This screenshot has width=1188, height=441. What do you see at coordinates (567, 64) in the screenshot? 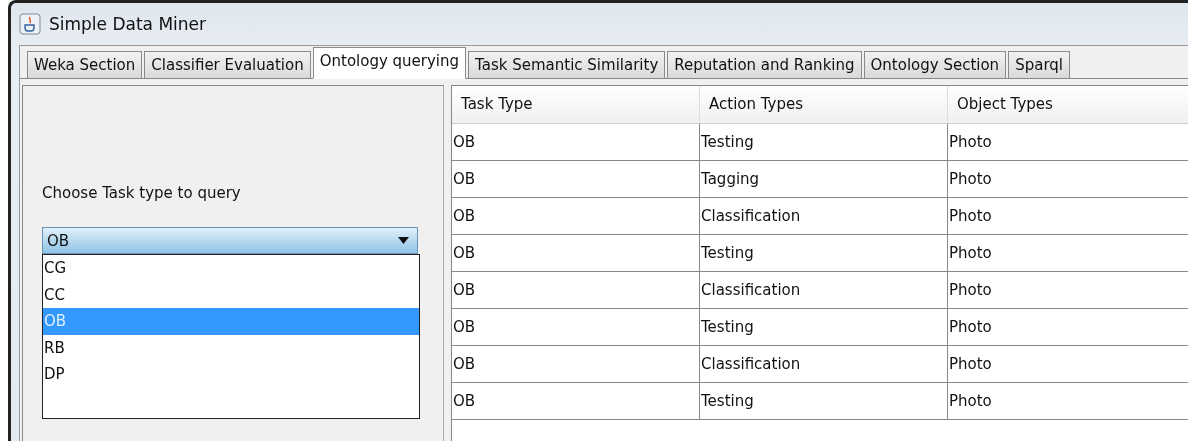
I see `tab: Task Semantic Similarity` at bounding box center [567, 64].